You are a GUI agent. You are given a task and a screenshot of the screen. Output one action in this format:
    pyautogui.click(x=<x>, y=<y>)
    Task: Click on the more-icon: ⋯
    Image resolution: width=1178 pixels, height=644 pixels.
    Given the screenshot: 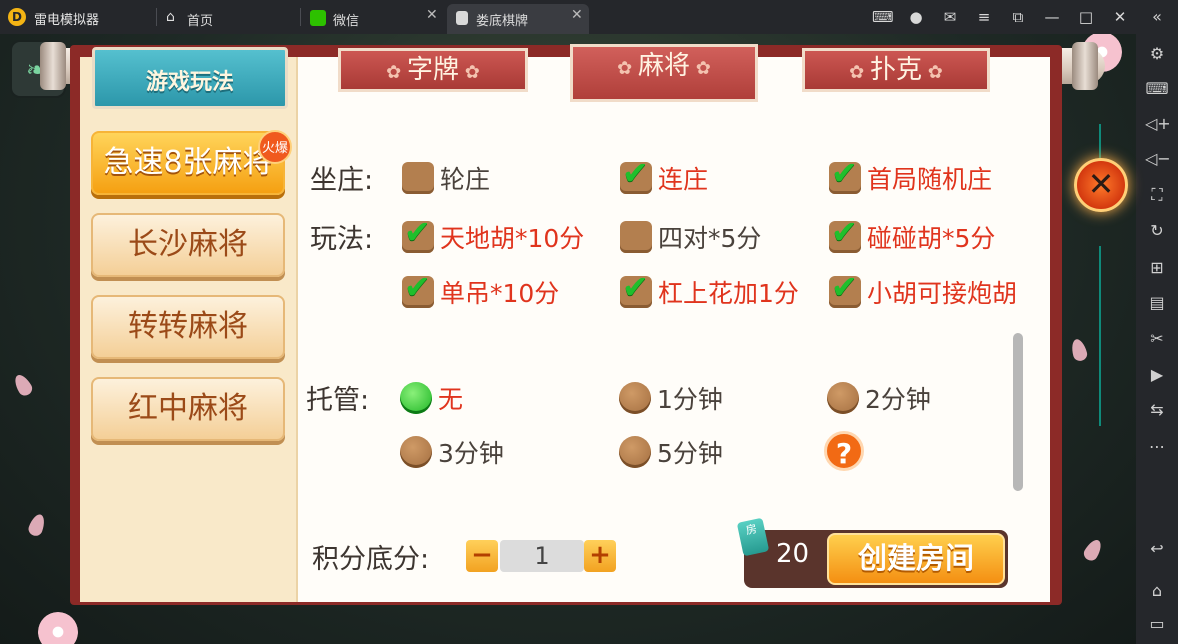 What is the action you would take?
    pyautogui.click(x=1157, y=447)
    